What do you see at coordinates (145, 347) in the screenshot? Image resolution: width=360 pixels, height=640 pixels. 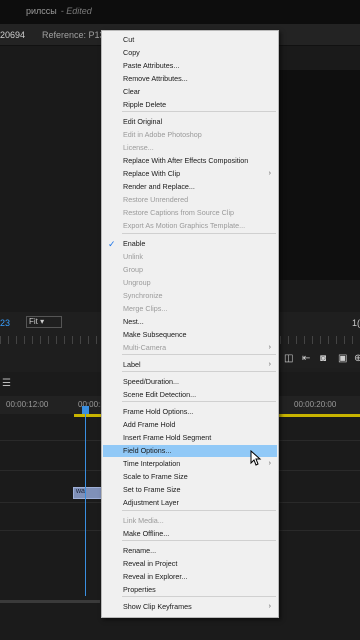 I see `menu-item-label: Multi-Camera` at bounding box center [145, 347].